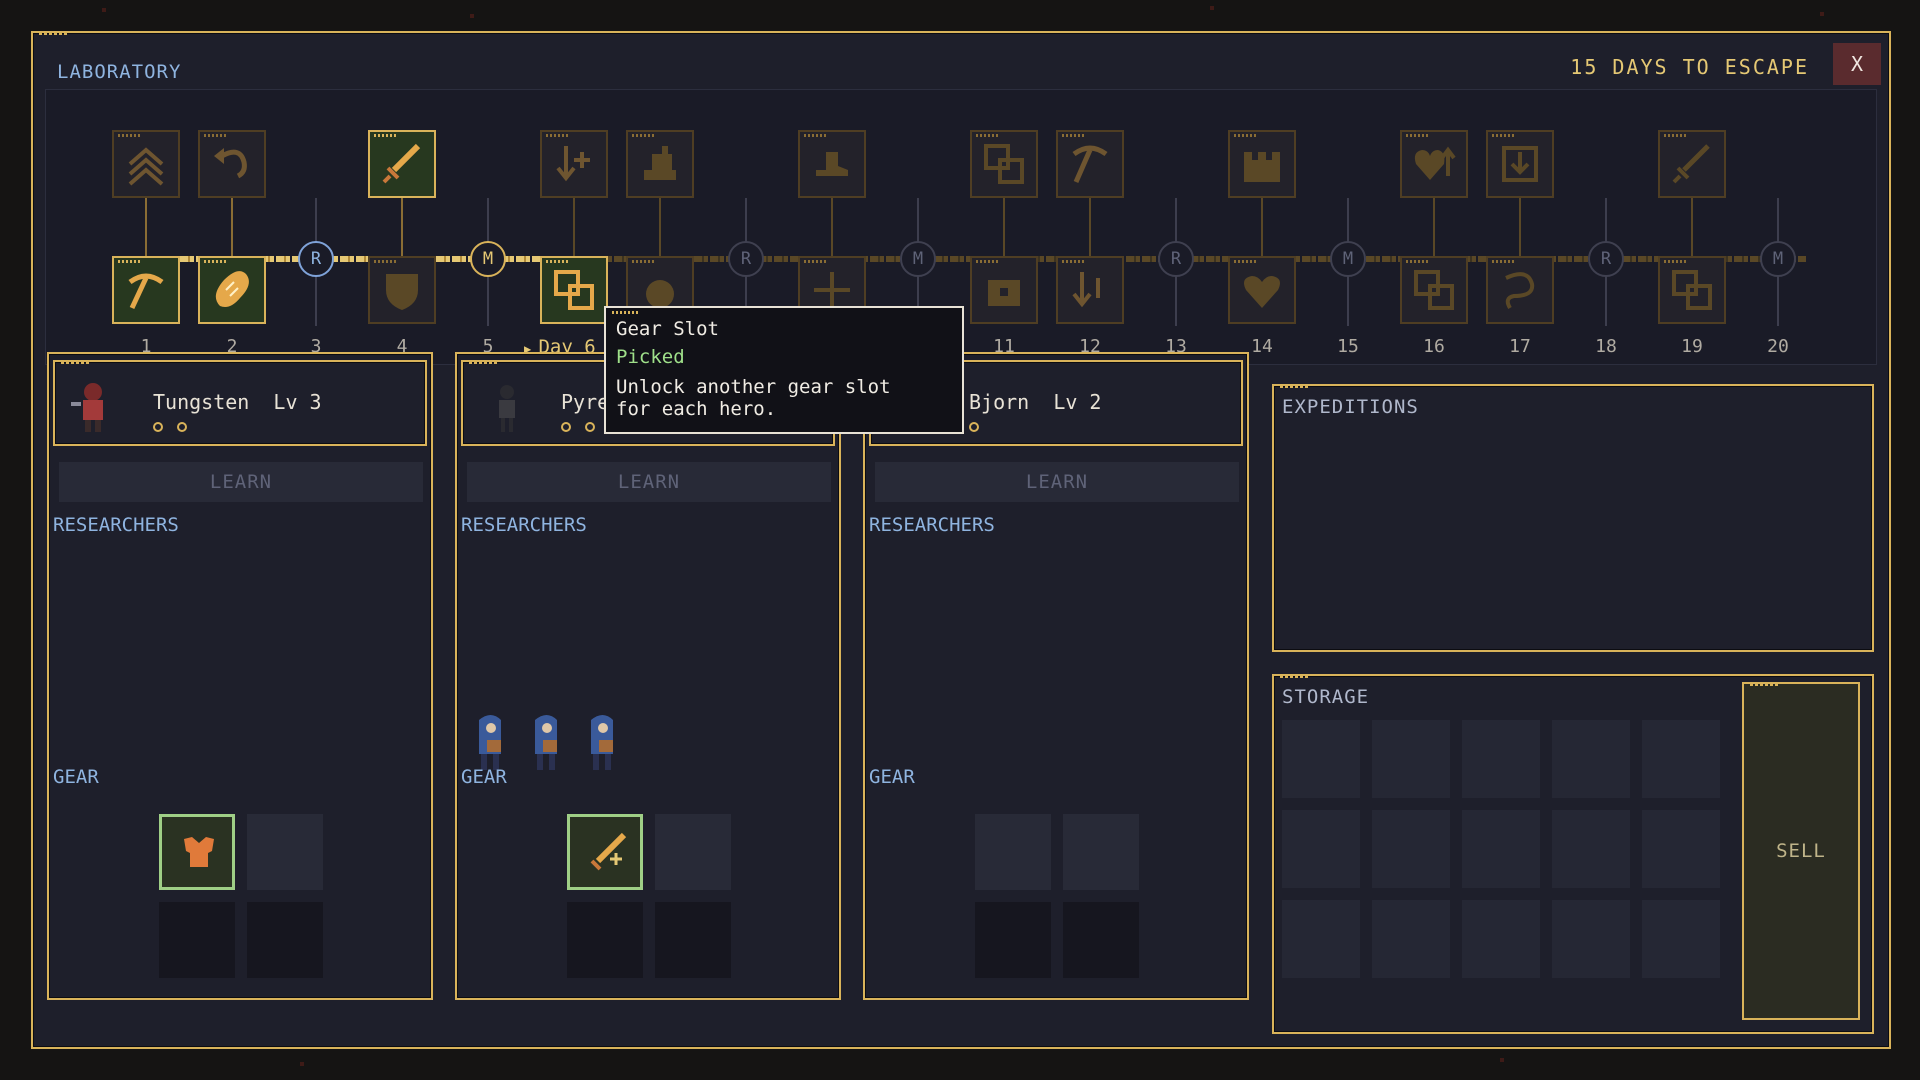 Image resolution: width=1920 pixels, height=1080 pixels. What do you see at coordinates (918, 259) in the screenshot?
I see `milestone-day9: M` at bounding box center [918, 259].